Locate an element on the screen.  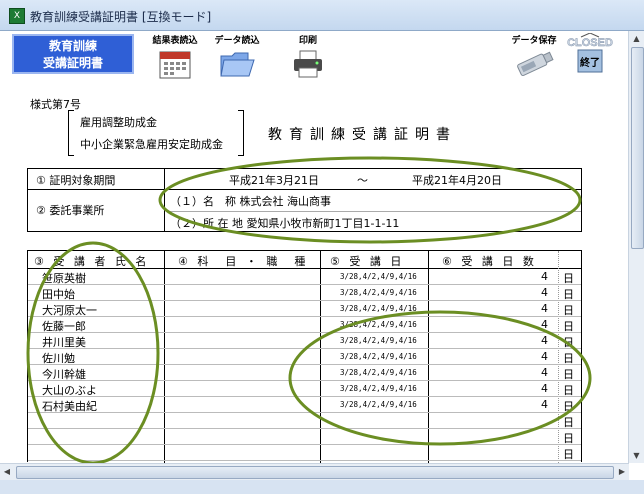
scroll-right-arrow-icon: ▶ is located at coordinates (622, 472).